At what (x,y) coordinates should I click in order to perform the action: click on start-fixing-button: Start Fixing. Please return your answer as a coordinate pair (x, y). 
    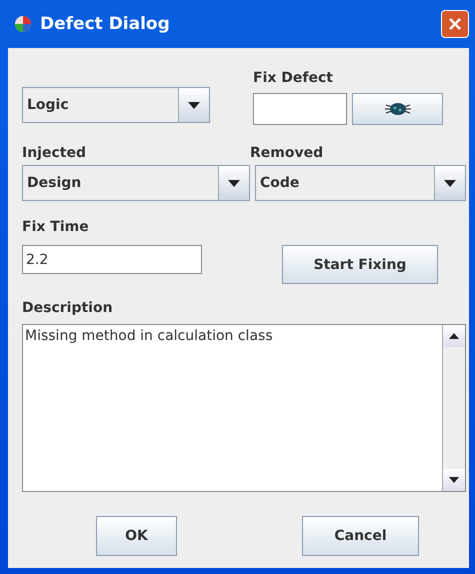
    Looking at the image, I should click on (360, 264).